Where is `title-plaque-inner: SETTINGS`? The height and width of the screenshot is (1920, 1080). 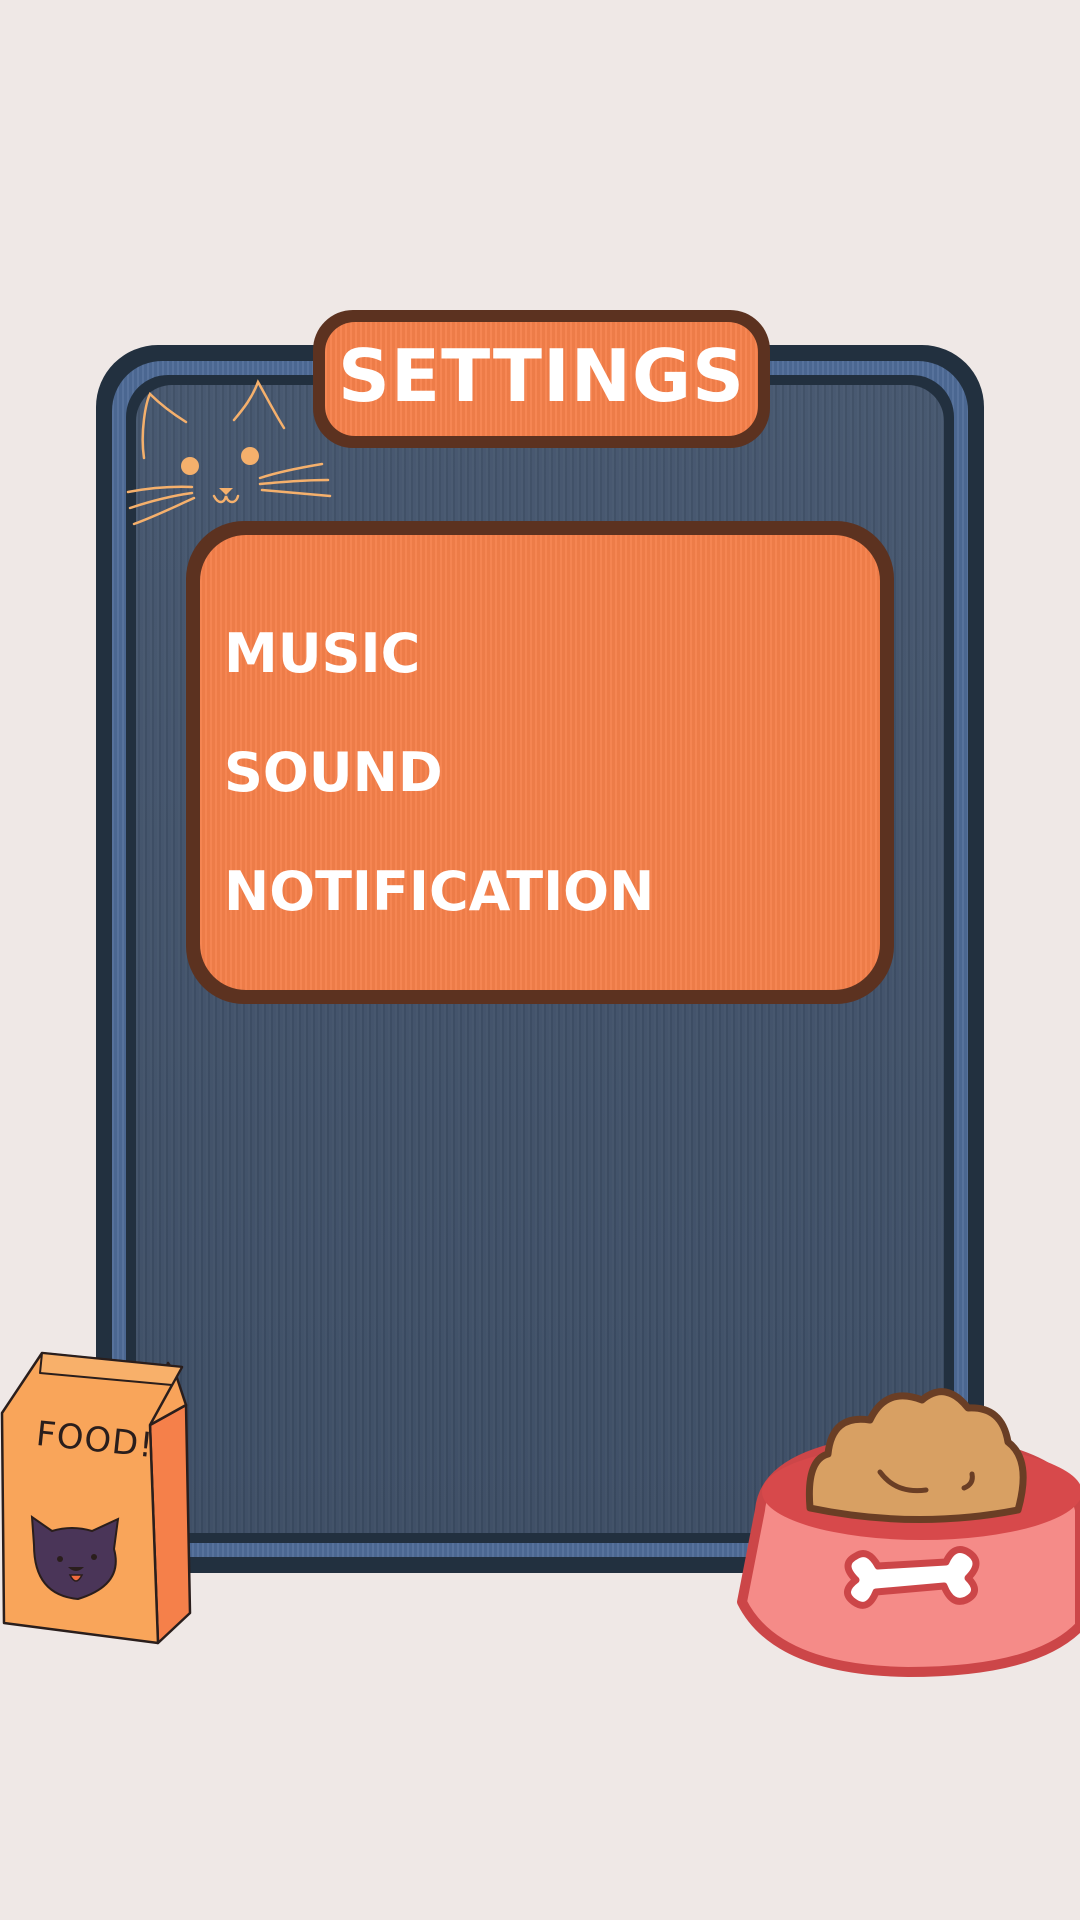
title-plaque-inner: SETTINGS is located at coordinates (541, 379).